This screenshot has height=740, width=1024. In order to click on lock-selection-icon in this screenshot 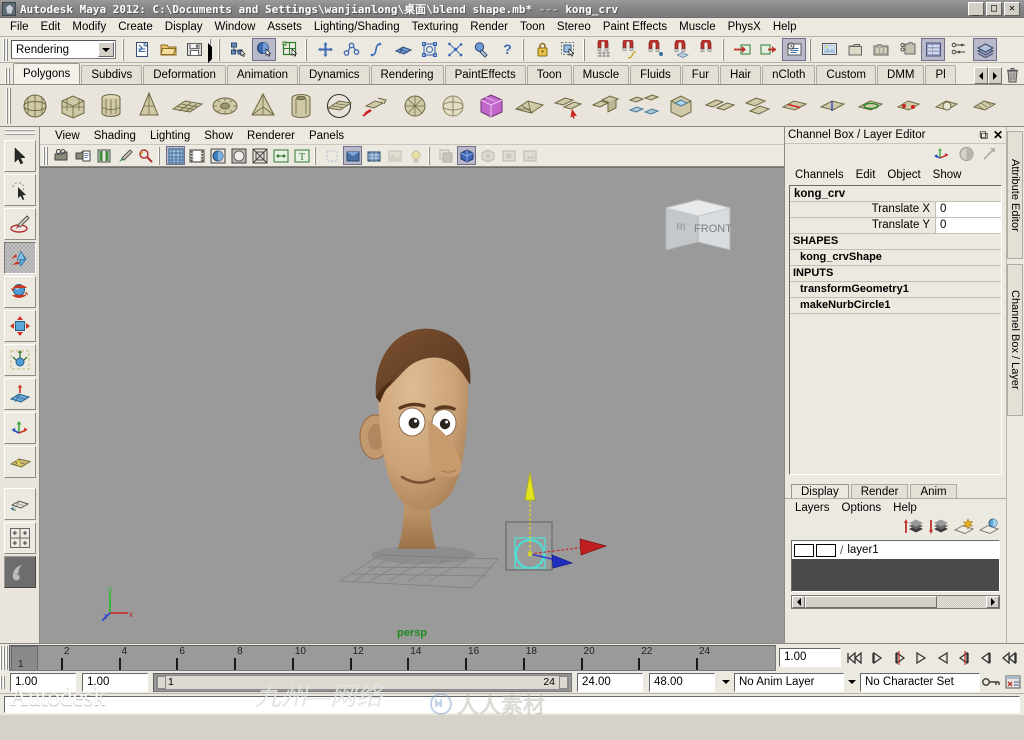, I will do `click(542, 49)`.